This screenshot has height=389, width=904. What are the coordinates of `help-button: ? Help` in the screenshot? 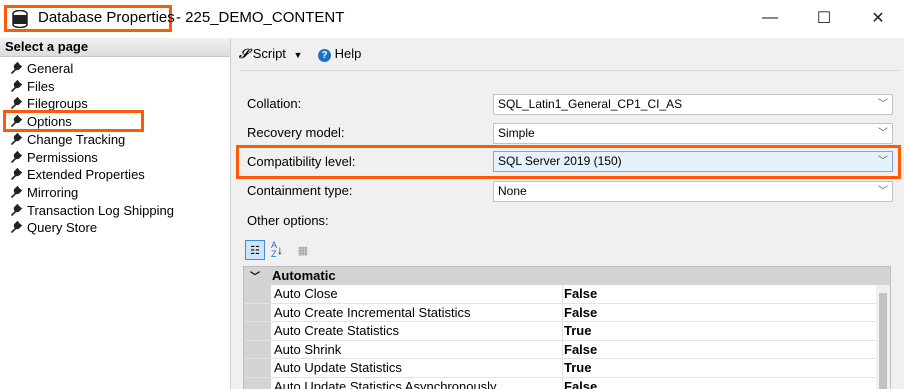 It's located at (339, 54).